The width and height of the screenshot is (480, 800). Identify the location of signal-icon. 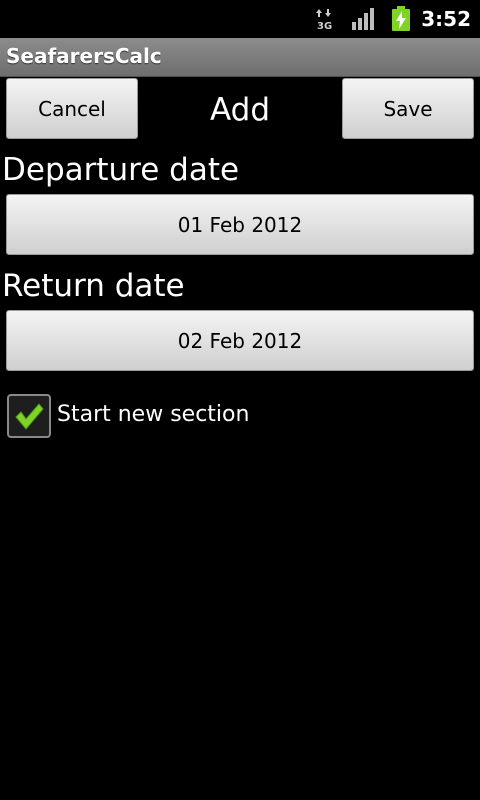
(363, 19).